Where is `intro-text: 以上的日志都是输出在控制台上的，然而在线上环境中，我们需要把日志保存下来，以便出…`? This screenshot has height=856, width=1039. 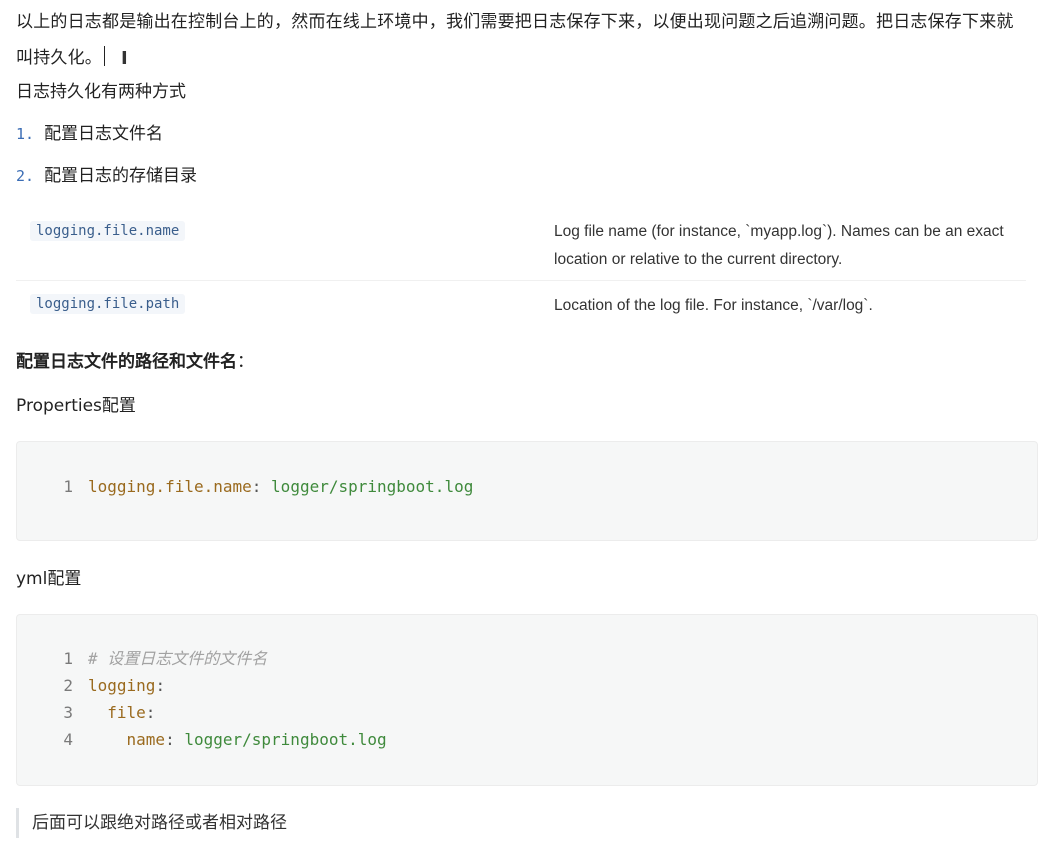 intro-text: 以上的日志都是输出在控制台上的，然而在线上环境中，我们需要把日志保存下来，以便出… is located at coordinates (515, 40).